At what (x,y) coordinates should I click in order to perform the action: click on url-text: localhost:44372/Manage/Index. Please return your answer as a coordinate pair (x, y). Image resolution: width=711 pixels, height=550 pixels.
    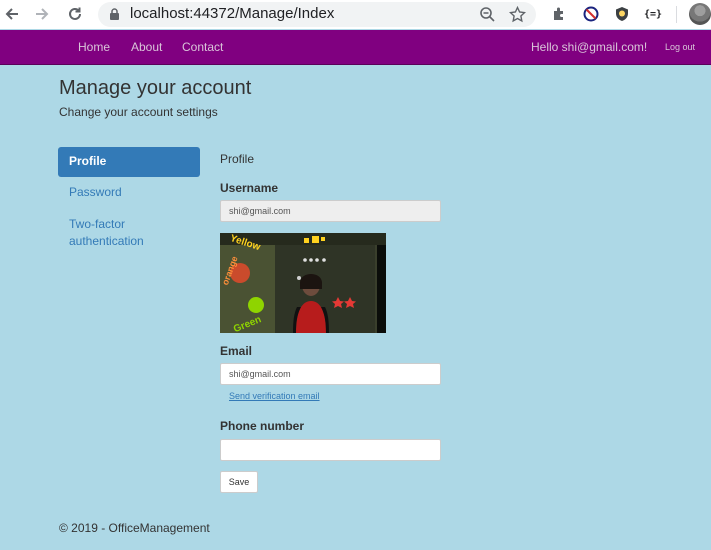
    Looking at the image, I should click on (232, 13).